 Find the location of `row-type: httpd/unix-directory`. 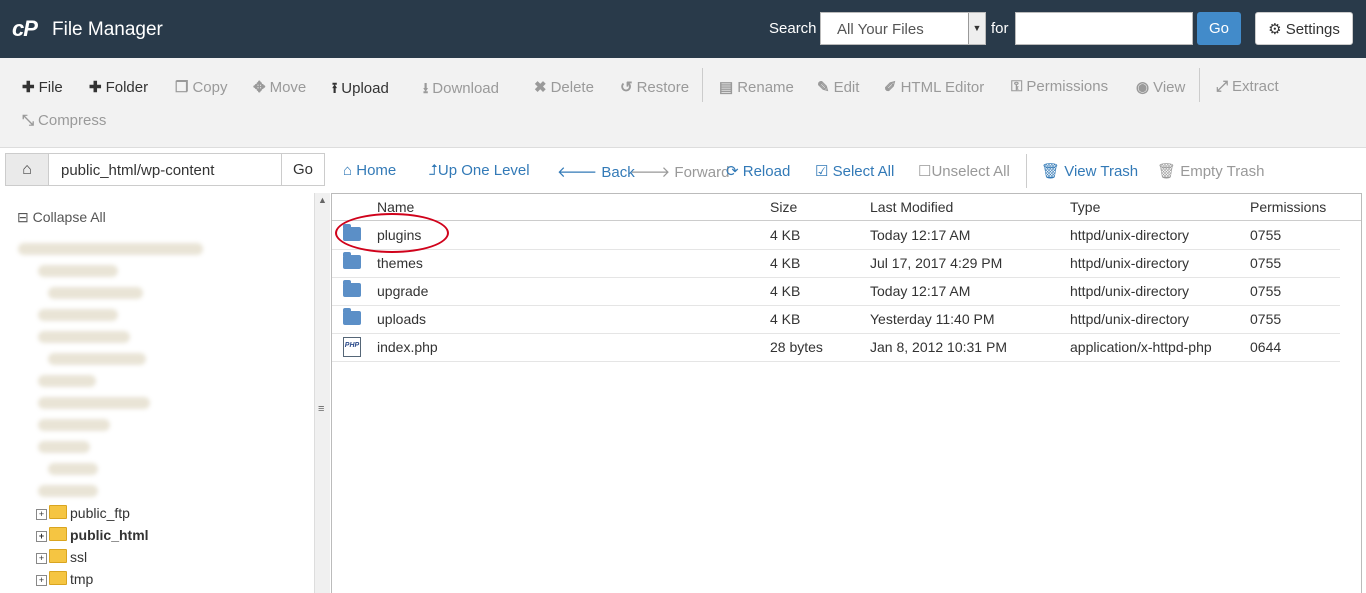

row-type: httpd/unix-directory is located at coordinates (1130, 319).